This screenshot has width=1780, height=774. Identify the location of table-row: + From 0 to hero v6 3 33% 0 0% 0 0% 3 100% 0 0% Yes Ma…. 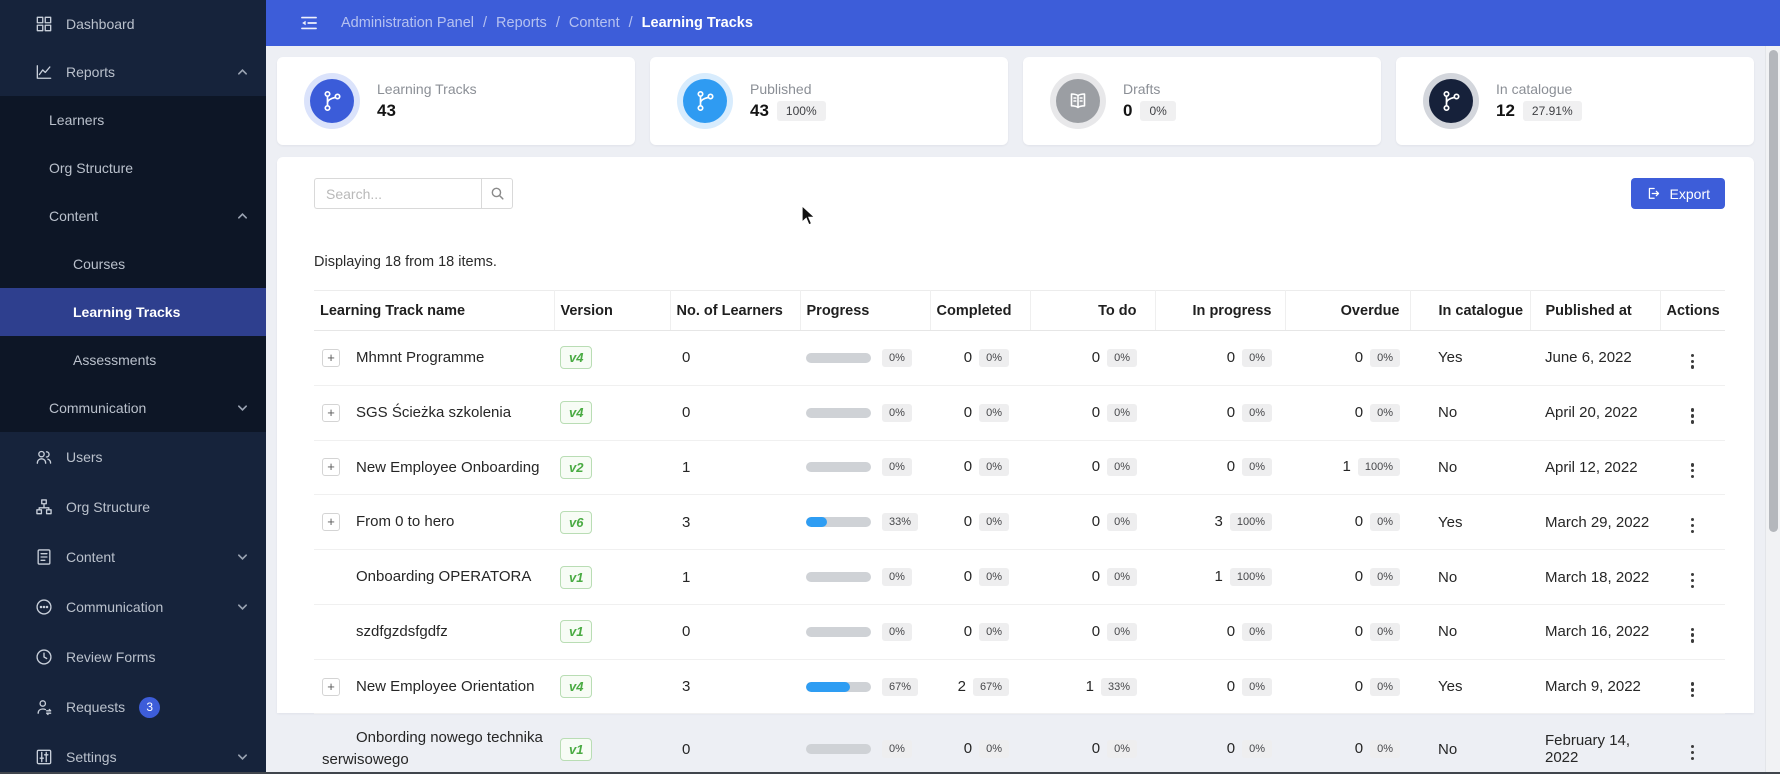
(1019, 522).